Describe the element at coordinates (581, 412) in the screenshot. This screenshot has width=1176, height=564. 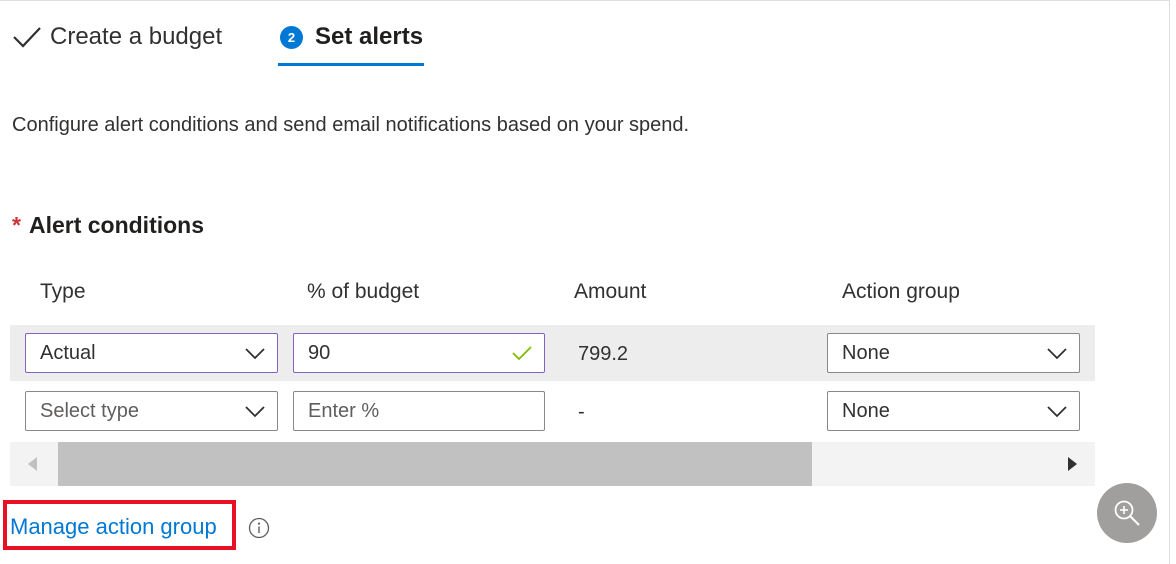
I see `amount-value: -` at that location.